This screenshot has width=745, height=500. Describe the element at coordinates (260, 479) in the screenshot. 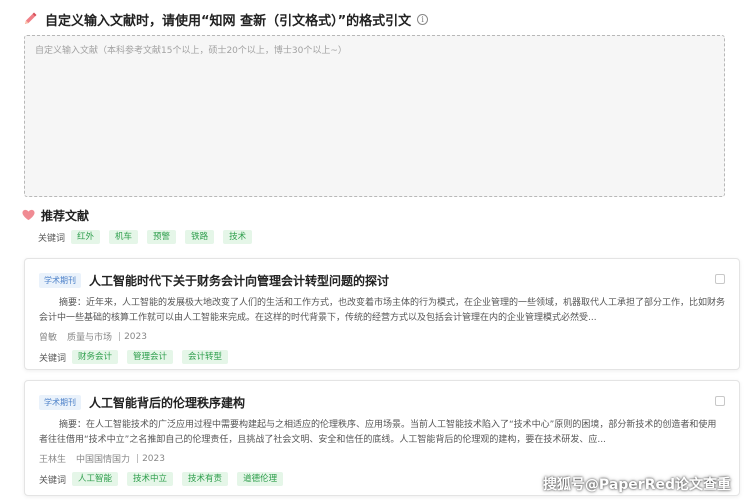

I see `keyword-tag: 道德伦理` at that location.